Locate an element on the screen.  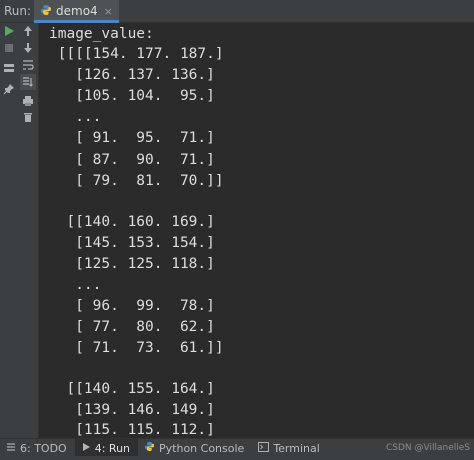
run-tab-icon is located at coordinates (86, 448).